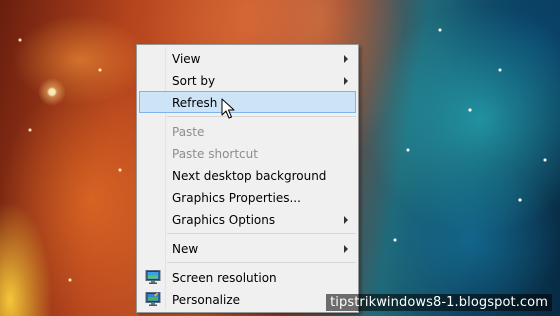  Describe the element at coordinates (194, 81) in the screenshot. I see `menu-item-label: Sort by` at that location.